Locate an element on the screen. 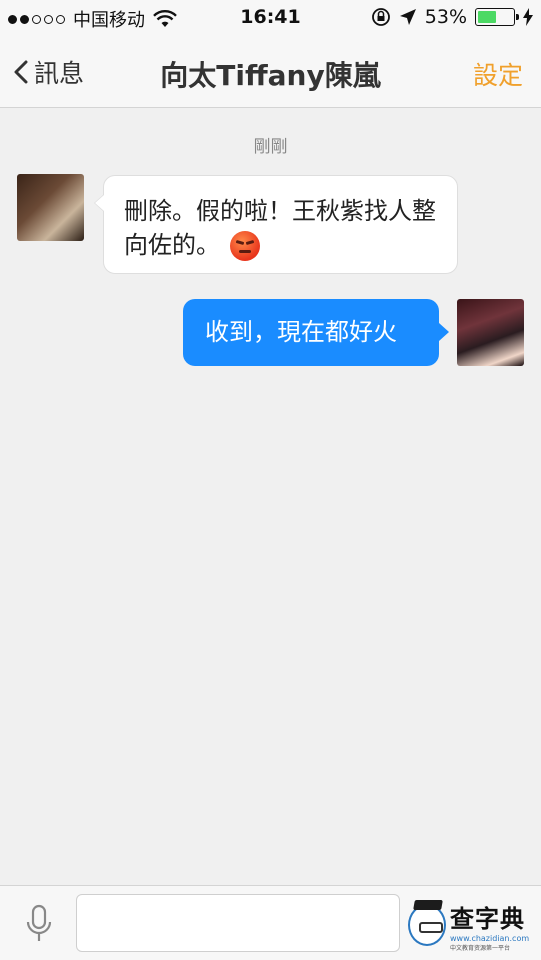 The height and width of the screenshot is (960, 541). chazidian-watermark-logo: 查字典 www.chazidian.com 中文教育资源第一平台 is located at coordinates (472, 925).